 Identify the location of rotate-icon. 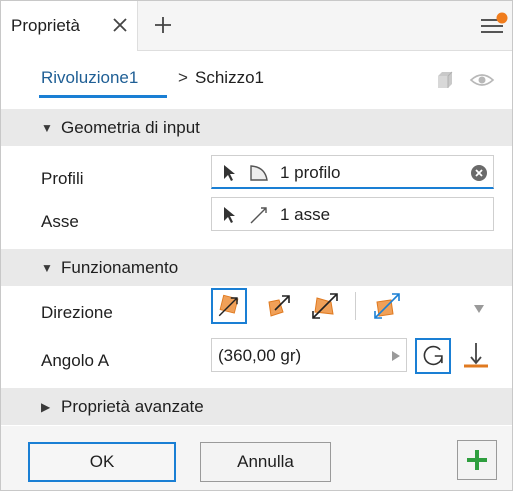
(433, 356).